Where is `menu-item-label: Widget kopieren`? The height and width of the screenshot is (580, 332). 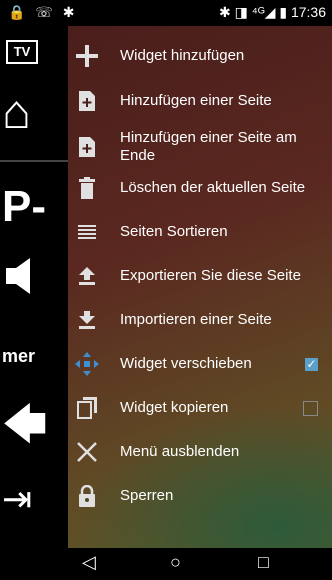 menu-item-label: Widget kopieren is located at coordinates (174, 407).